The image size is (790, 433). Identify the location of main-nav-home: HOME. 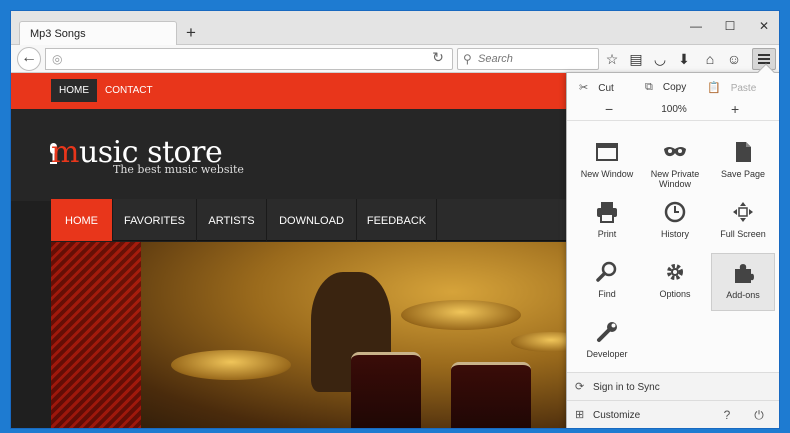
(82, 220).